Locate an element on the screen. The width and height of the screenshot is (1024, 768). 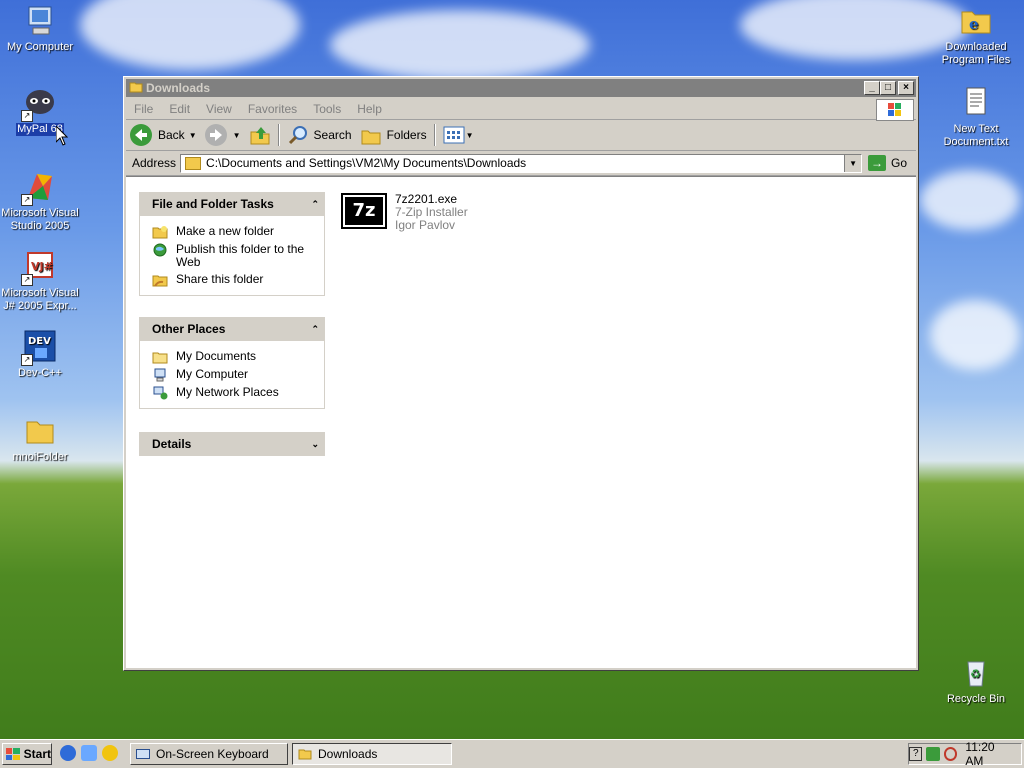
go-button: → Go is located at coordinates (887, 163).